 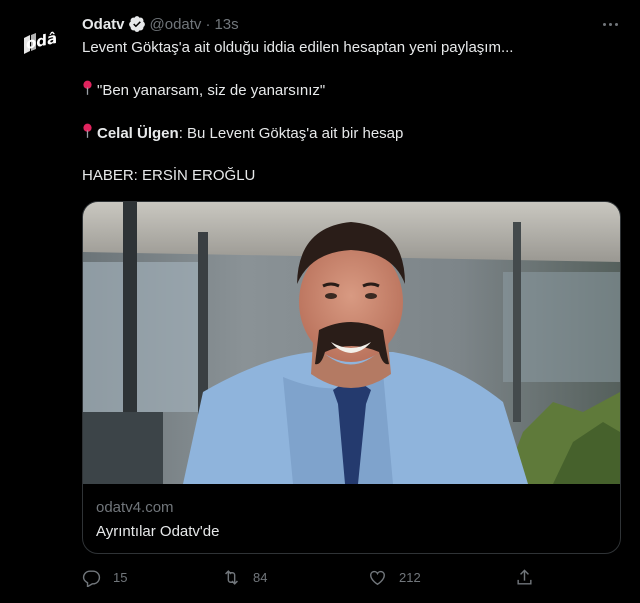 What do you see at coordinates (176, 24) in the screenshot?
I see `handle: @odatv` at bounding box center [176, 24].